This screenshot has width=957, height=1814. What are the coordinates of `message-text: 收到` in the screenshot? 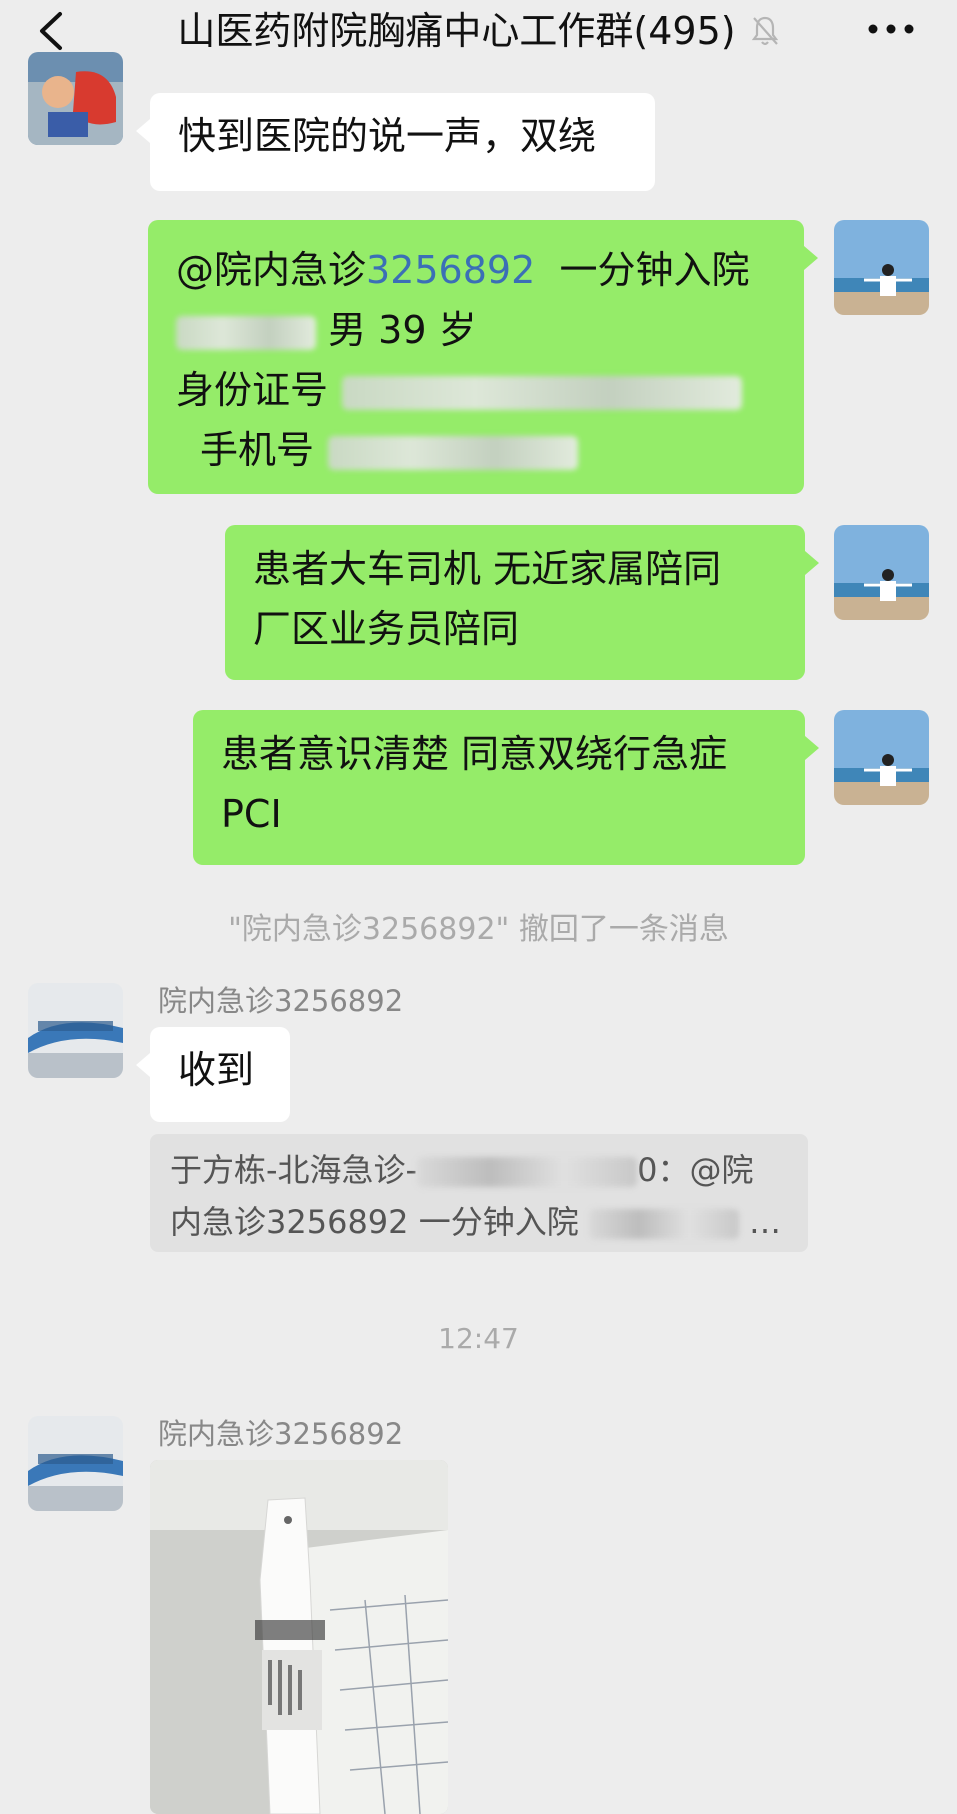 It's located at (216, 1070).